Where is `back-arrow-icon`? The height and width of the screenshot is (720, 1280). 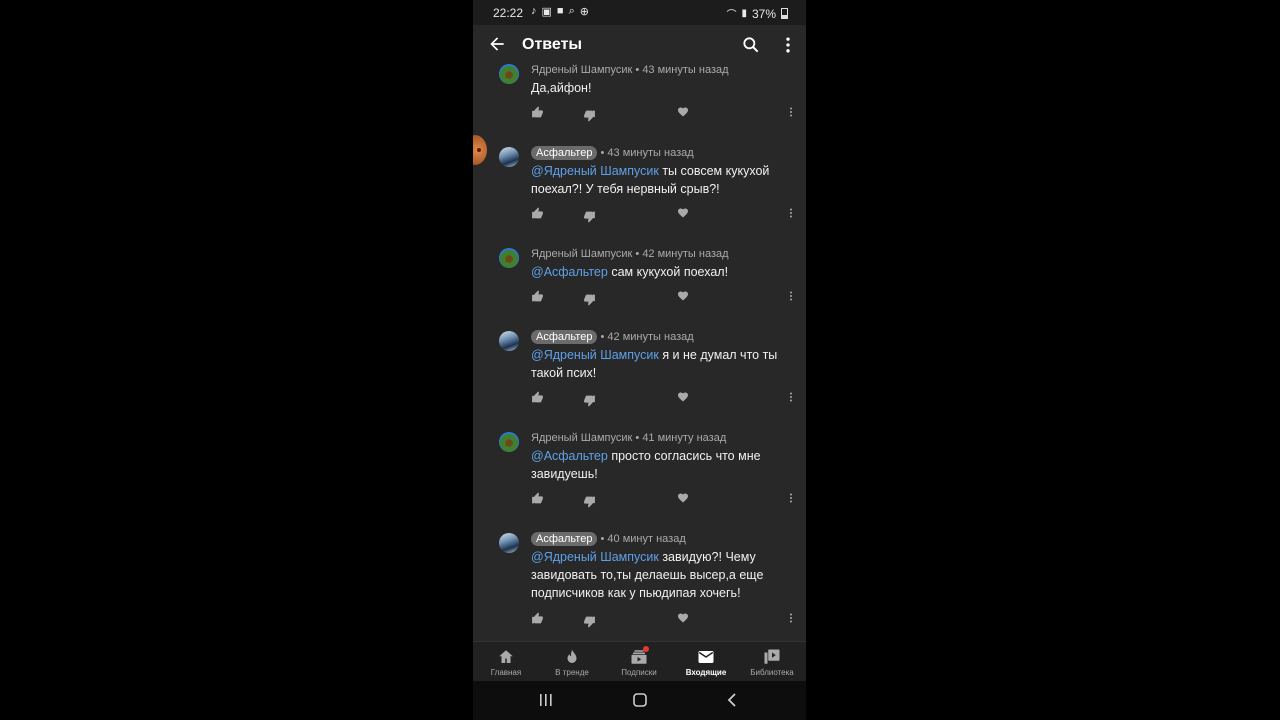 back-arrow-icon is located at coordinates (497, 44).